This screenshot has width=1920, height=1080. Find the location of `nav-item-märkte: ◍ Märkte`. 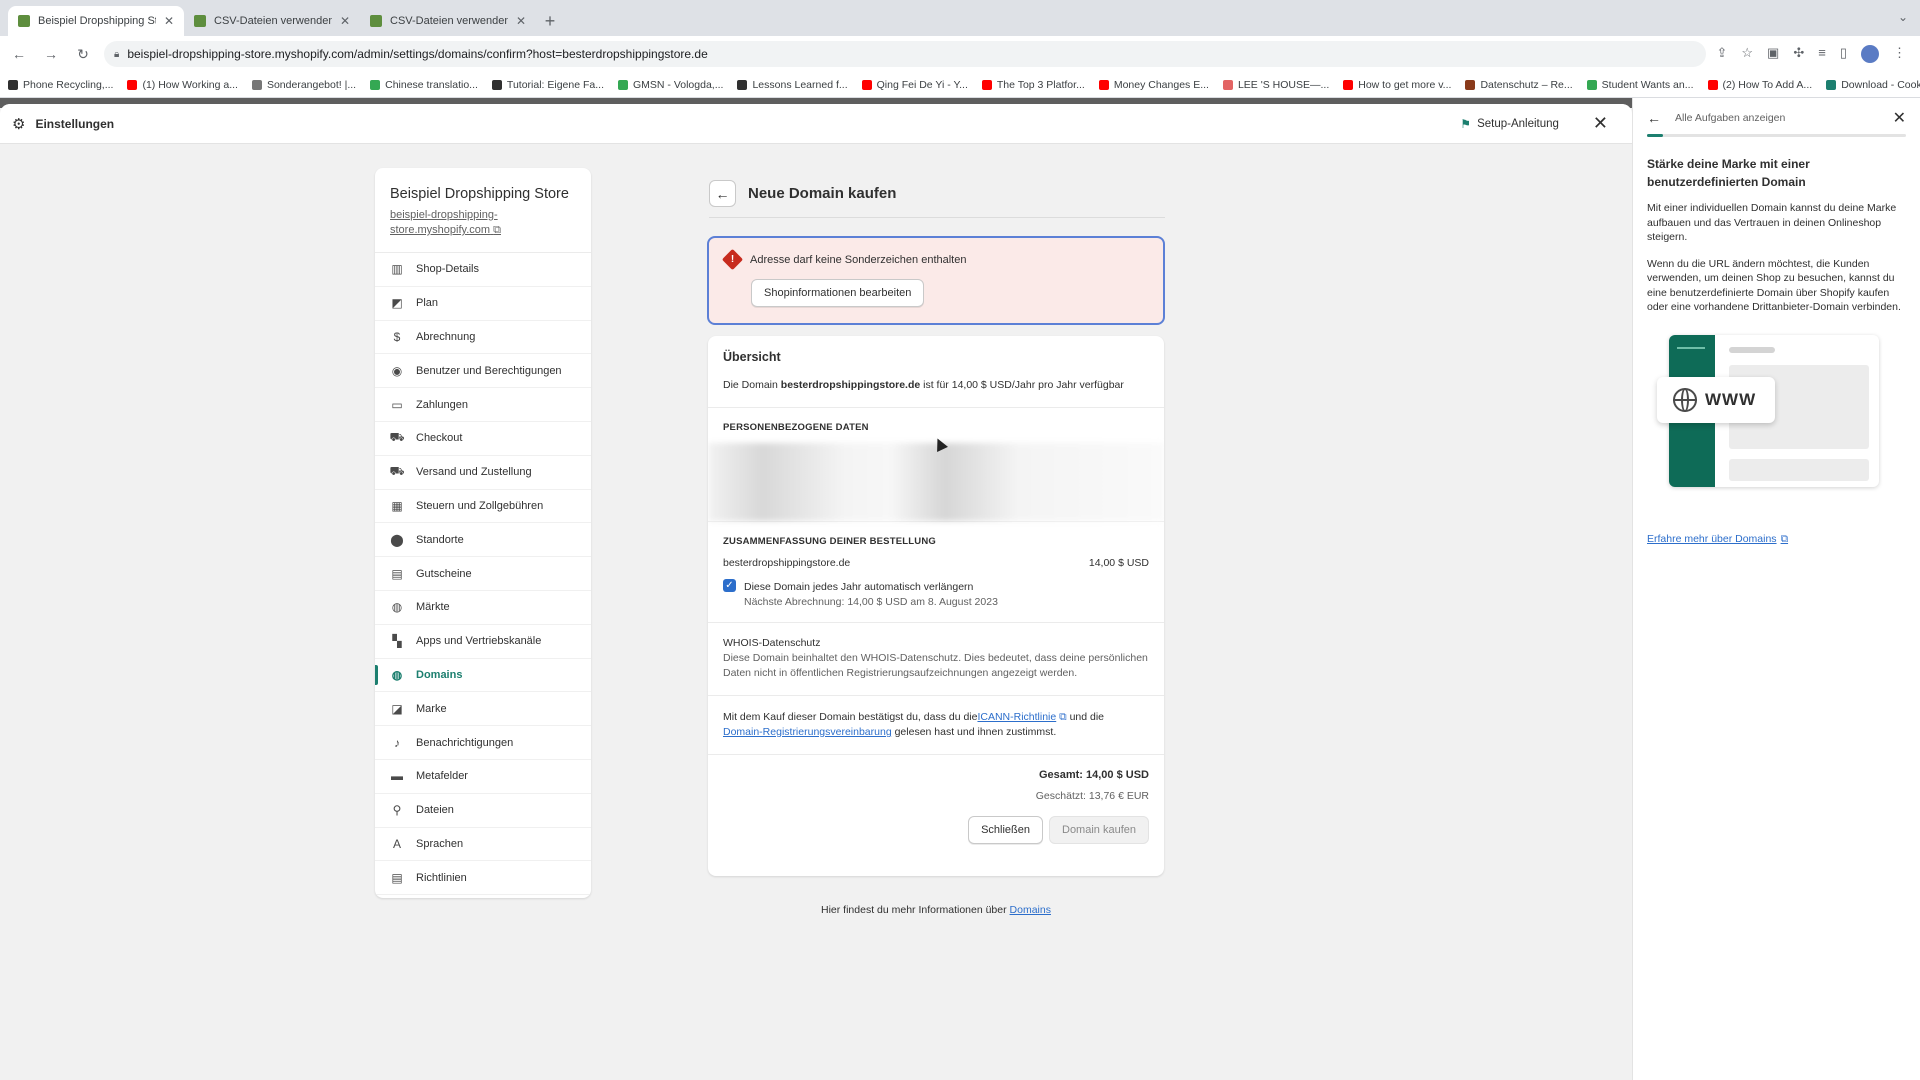

nav-item-märkte: ◍ Märkte is located at coordinates (483, 608).